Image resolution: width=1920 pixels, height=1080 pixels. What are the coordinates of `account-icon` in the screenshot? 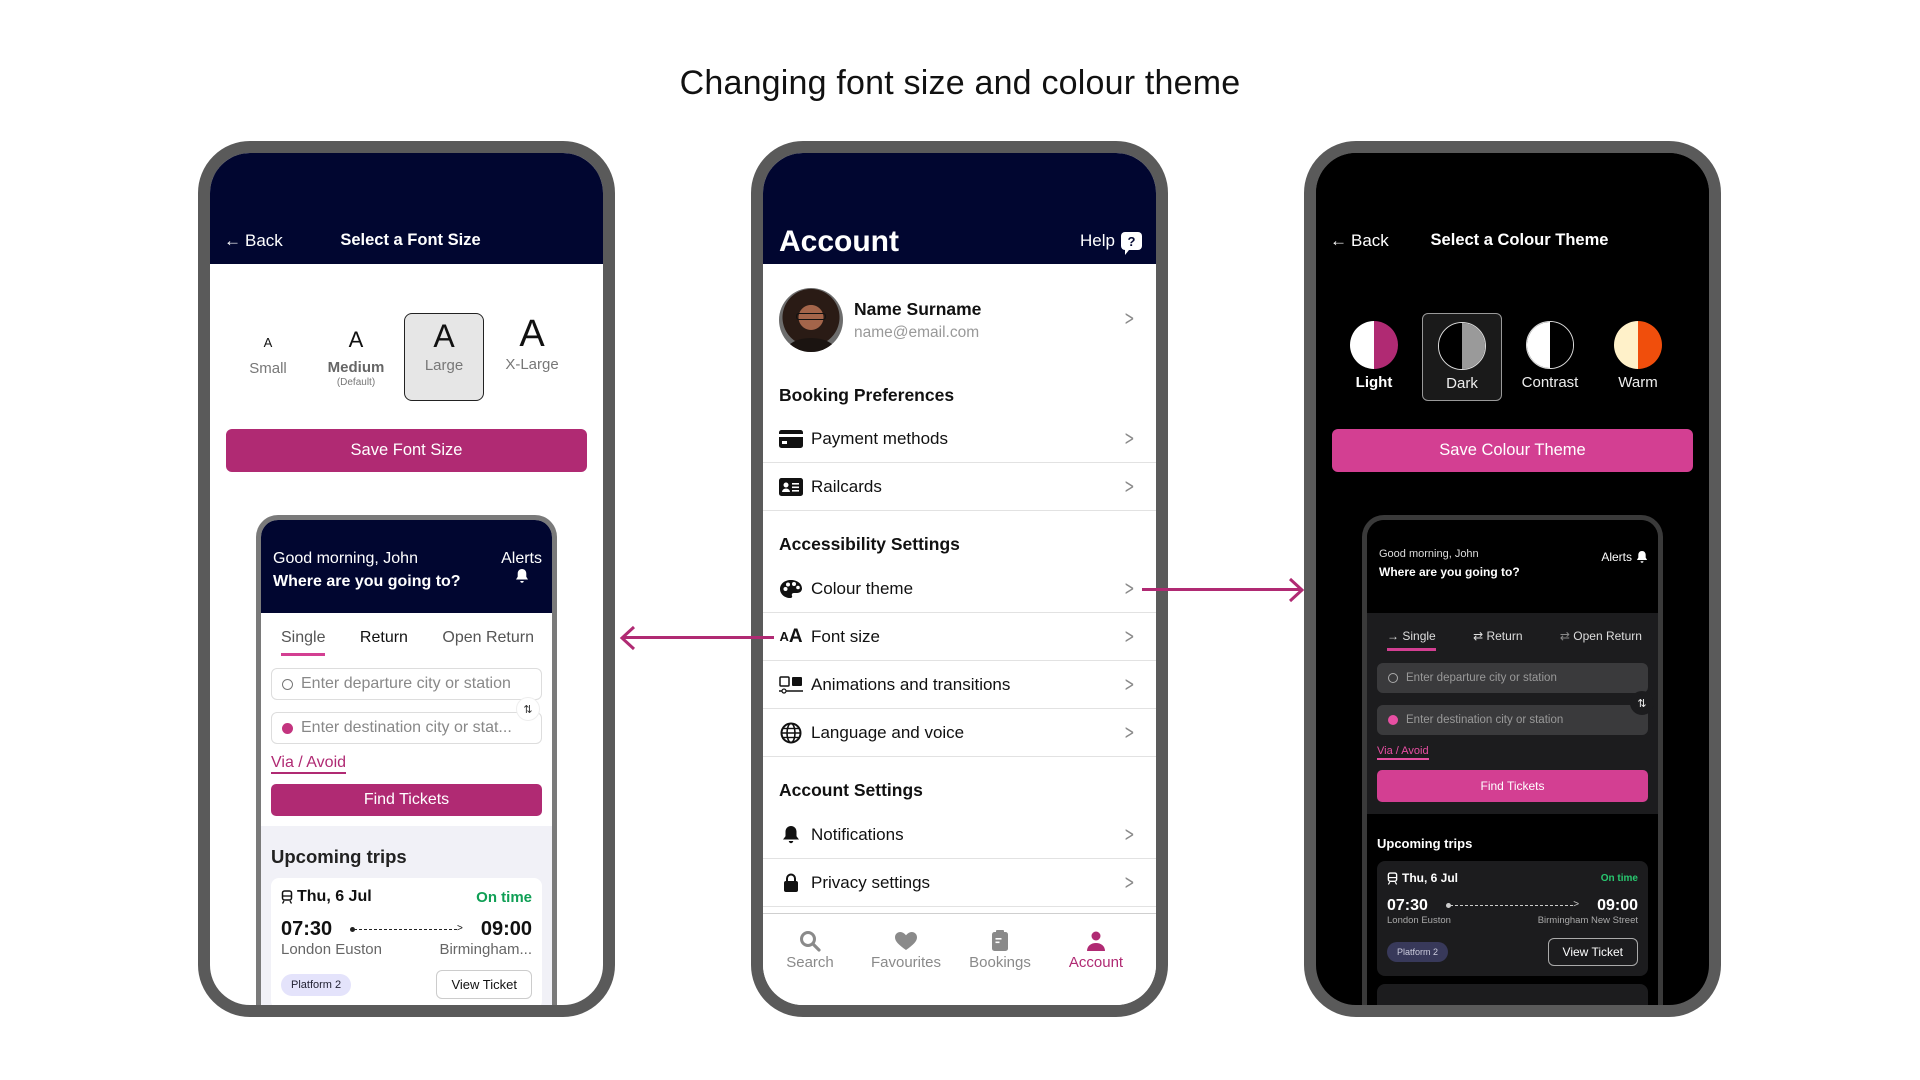 It's located at (1096, 941).